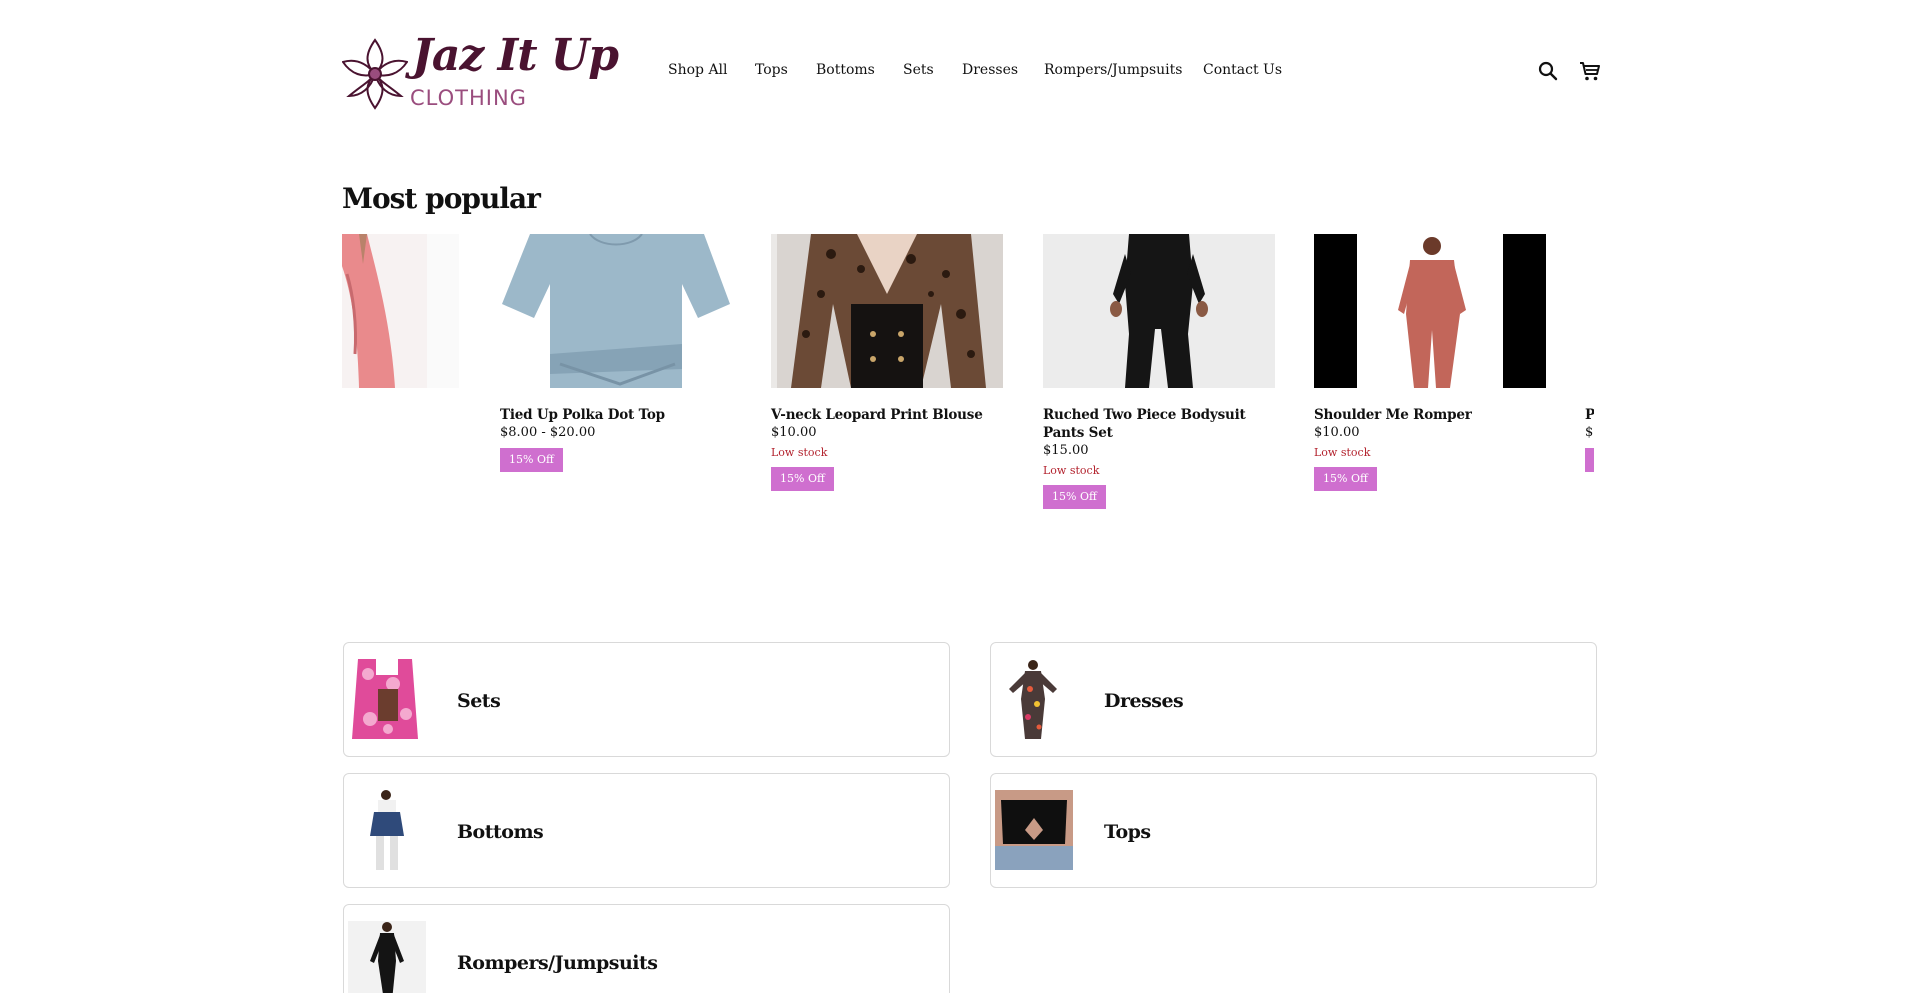 The width and height of the screenshot is (1920, 993). Describe the element at coordinates (375, 74) in the screenshot. I see `flower-logo-icon` at that location.